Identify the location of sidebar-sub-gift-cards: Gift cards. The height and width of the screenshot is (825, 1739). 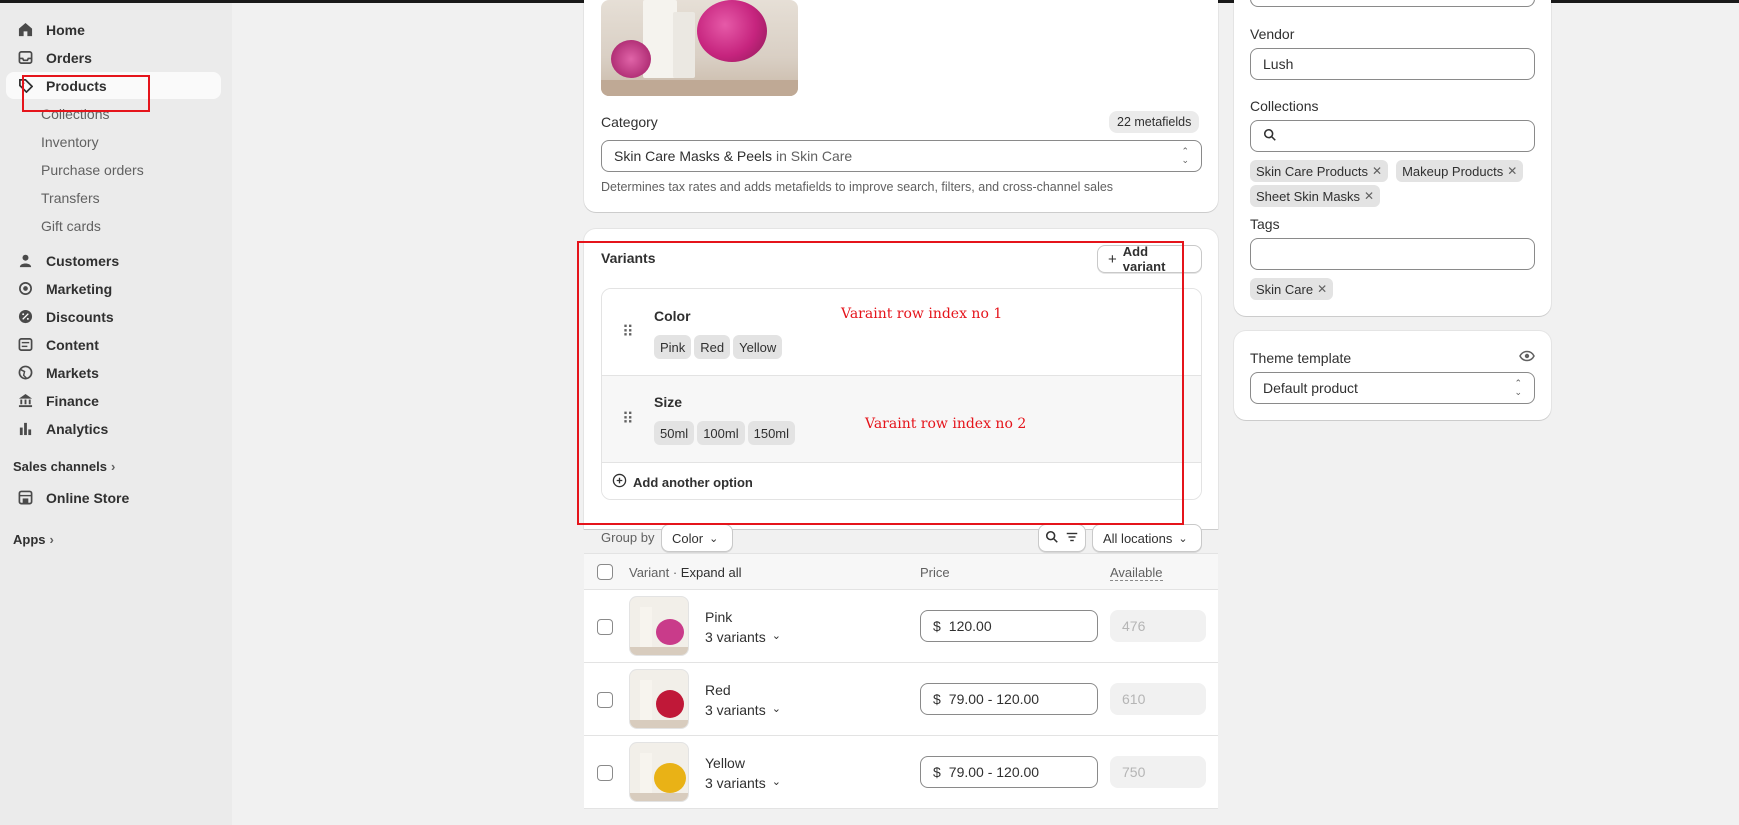
(71, 226).